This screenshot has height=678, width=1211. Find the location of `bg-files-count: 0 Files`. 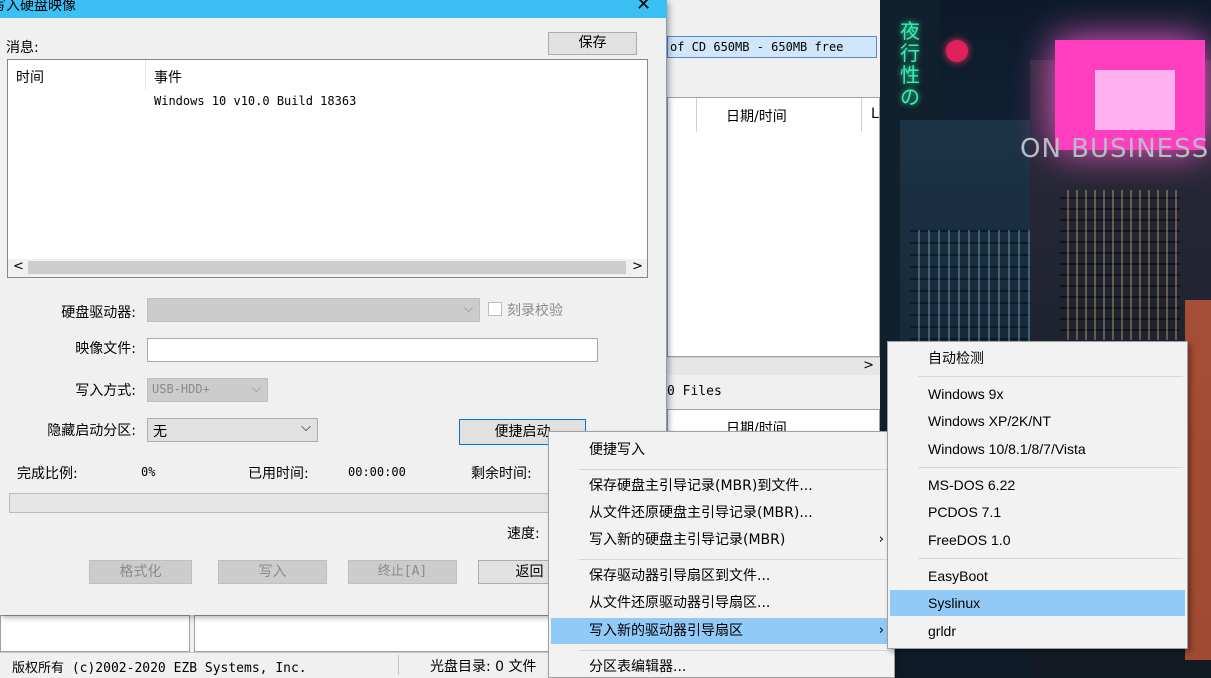

bg-files-count: 0 Files is located at coordinates (694, 391).